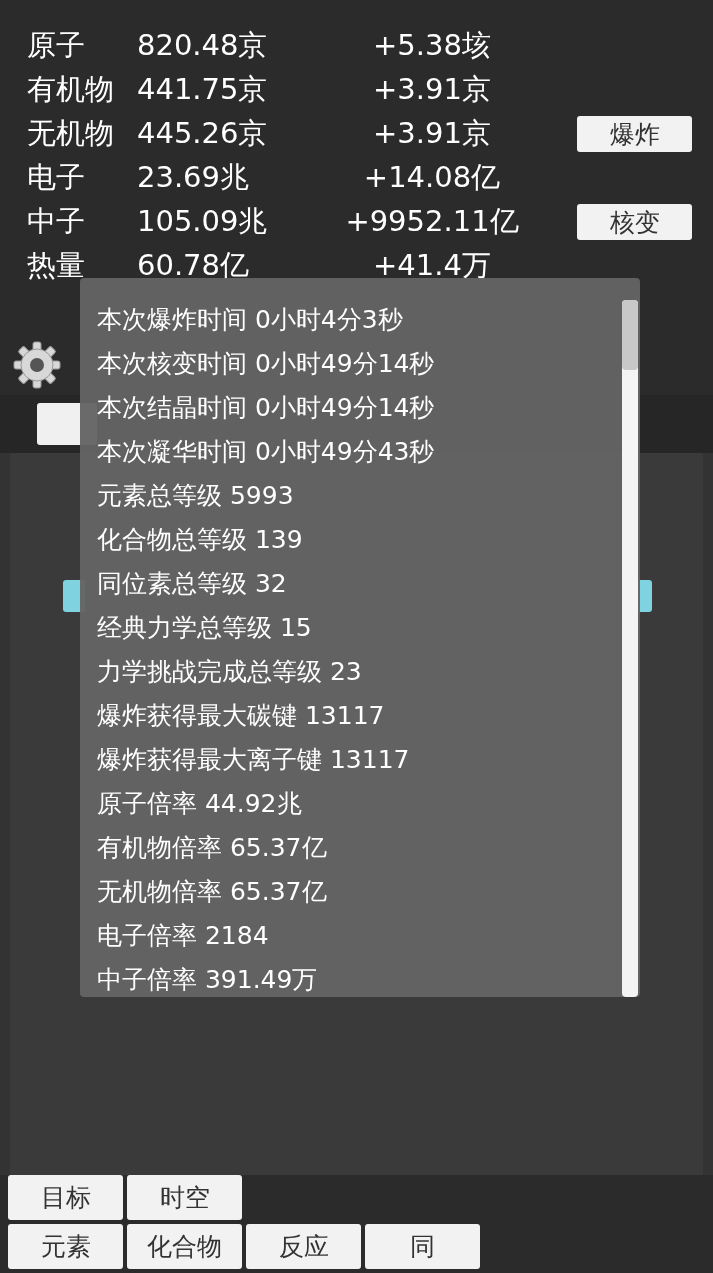 The height and width of the screenshot is (1273, 713). Describe the element at coordinates (250, 320) in the screenshot. I see `stat-line: 本次爆炸时间 0小时4分3秒` at that location.